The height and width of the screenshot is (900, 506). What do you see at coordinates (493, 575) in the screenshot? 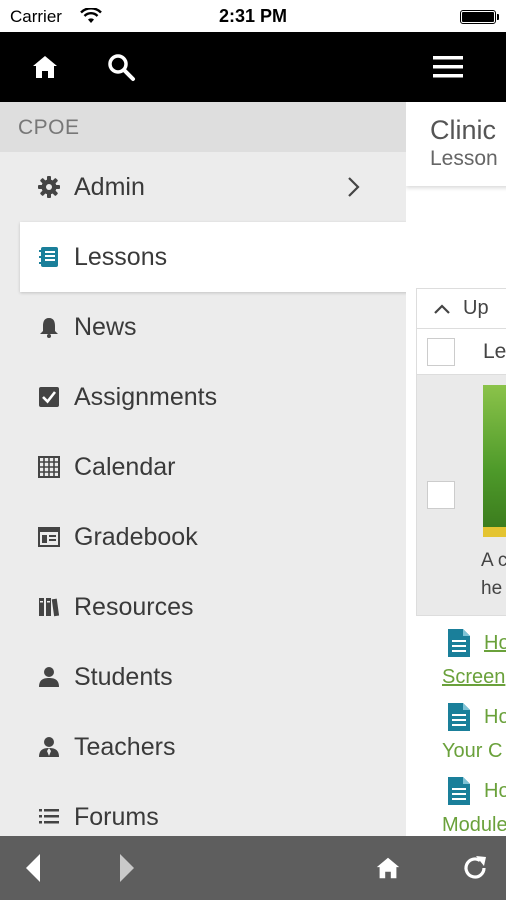
I see `lesson-description: A c he` at bounding box center [493, 575].